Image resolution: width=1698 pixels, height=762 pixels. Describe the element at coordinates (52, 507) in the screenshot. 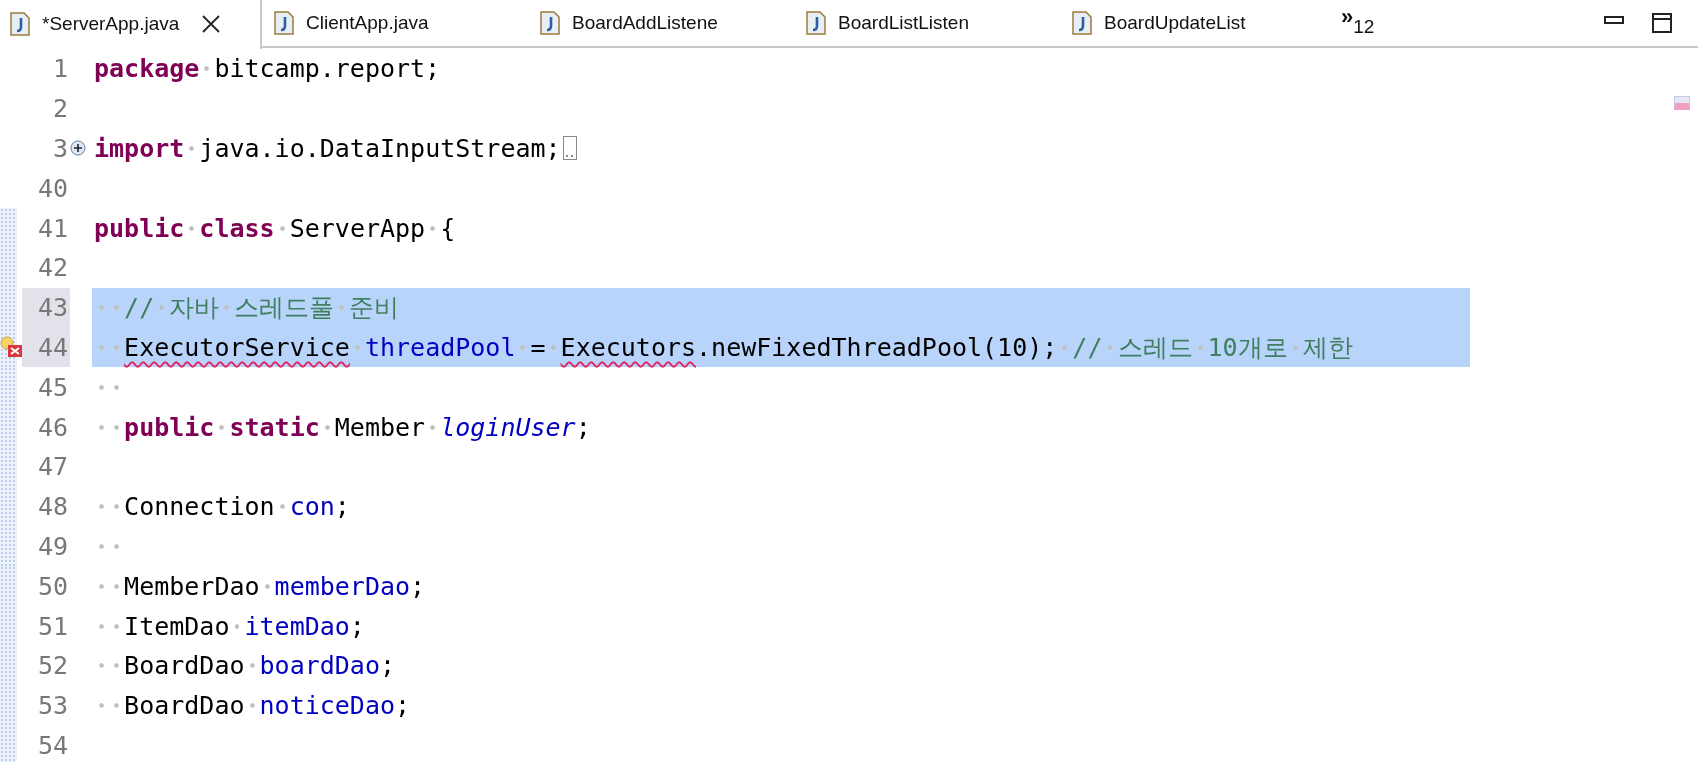

I see `line-number: 48` at that location.